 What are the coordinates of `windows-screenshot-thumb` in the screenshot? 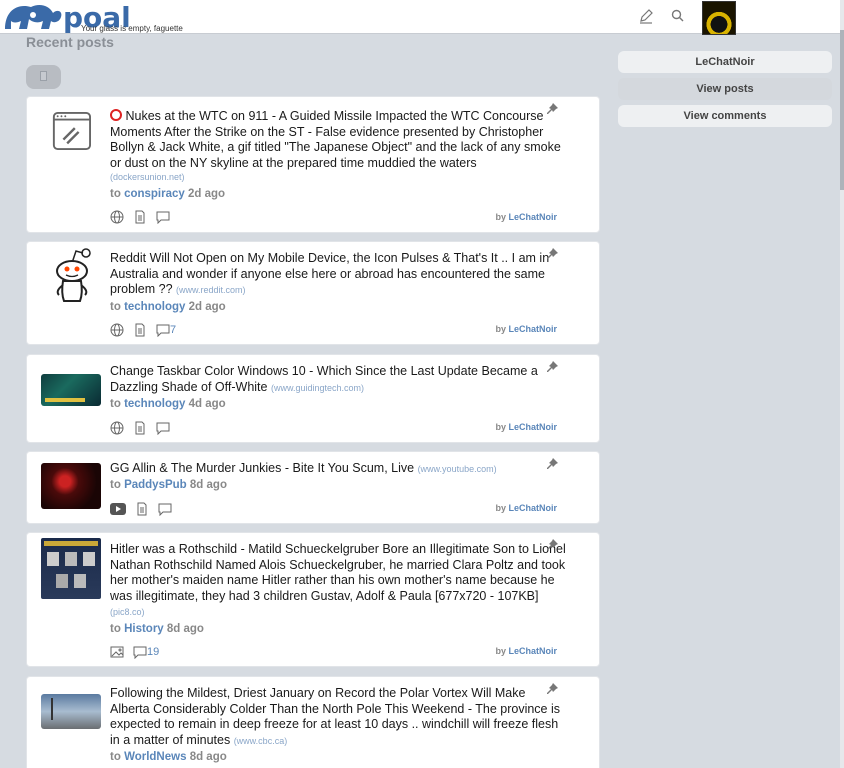 It's located at (71, 390).